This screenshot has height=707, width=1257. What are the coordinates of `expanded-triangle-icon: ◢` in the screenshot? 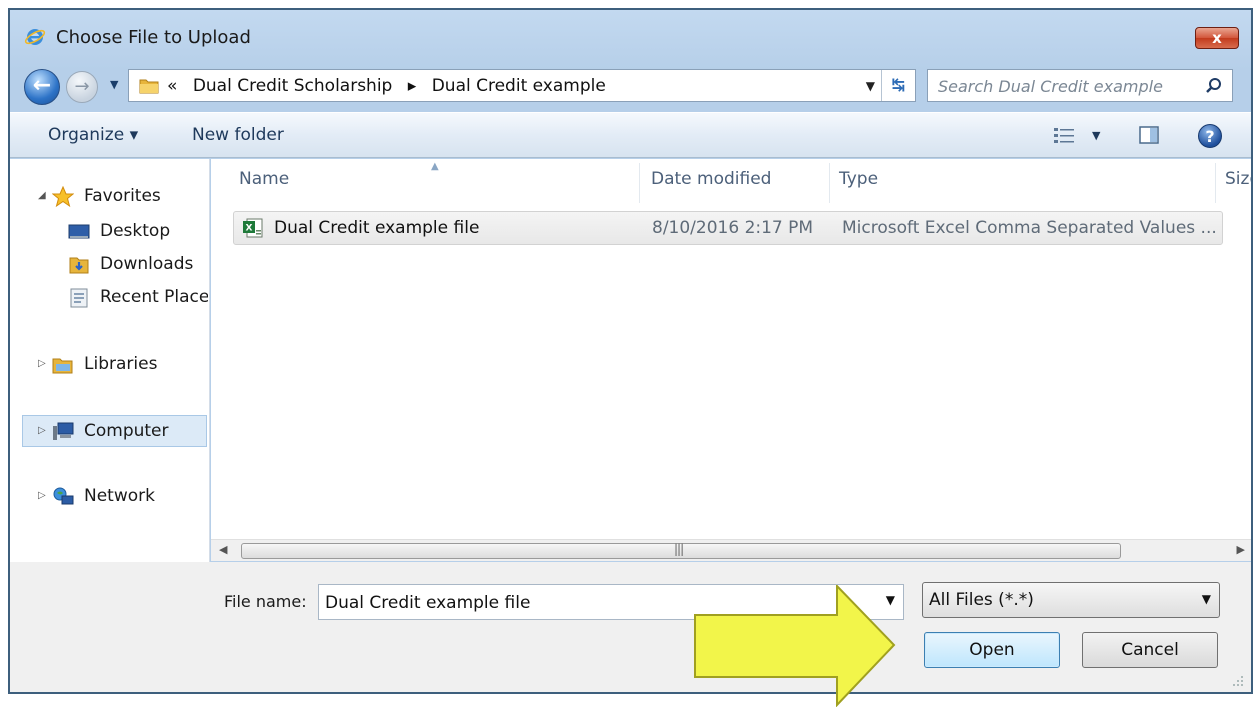 It's located at (42, 195).